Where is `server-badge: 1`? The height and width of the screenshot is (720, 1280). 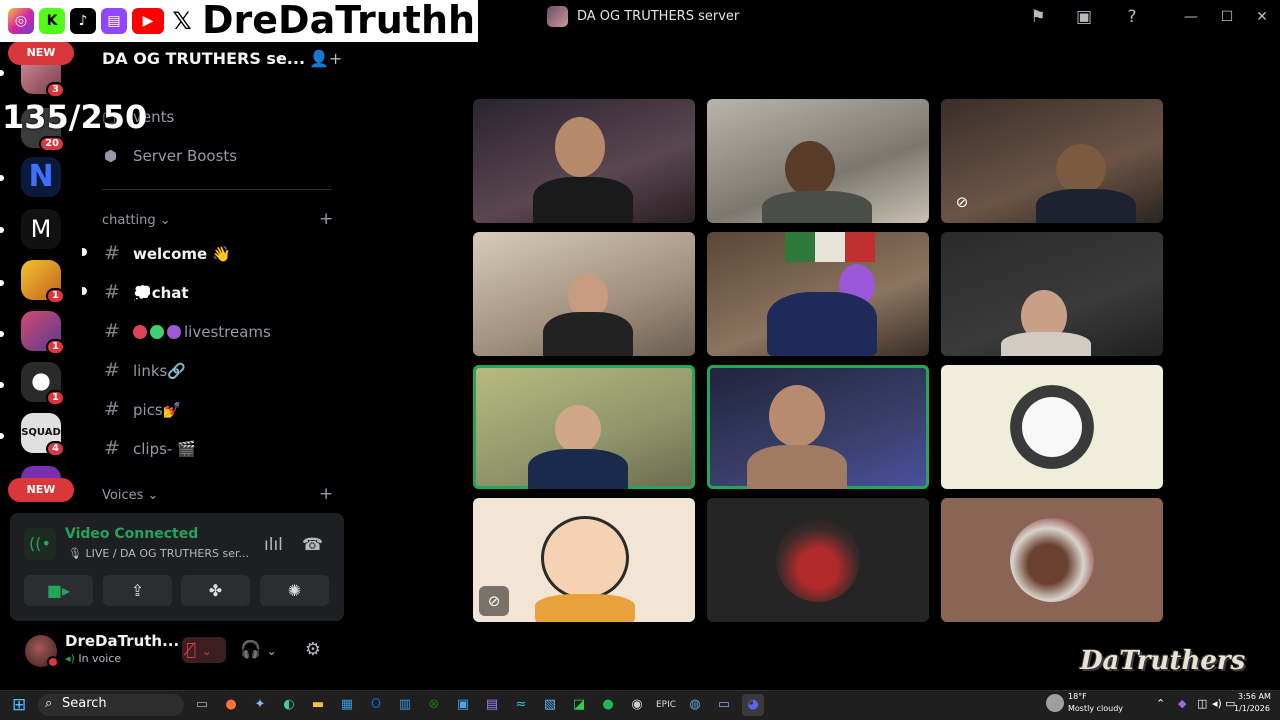
server-badge: 1 is located at coordinates (55, 296).